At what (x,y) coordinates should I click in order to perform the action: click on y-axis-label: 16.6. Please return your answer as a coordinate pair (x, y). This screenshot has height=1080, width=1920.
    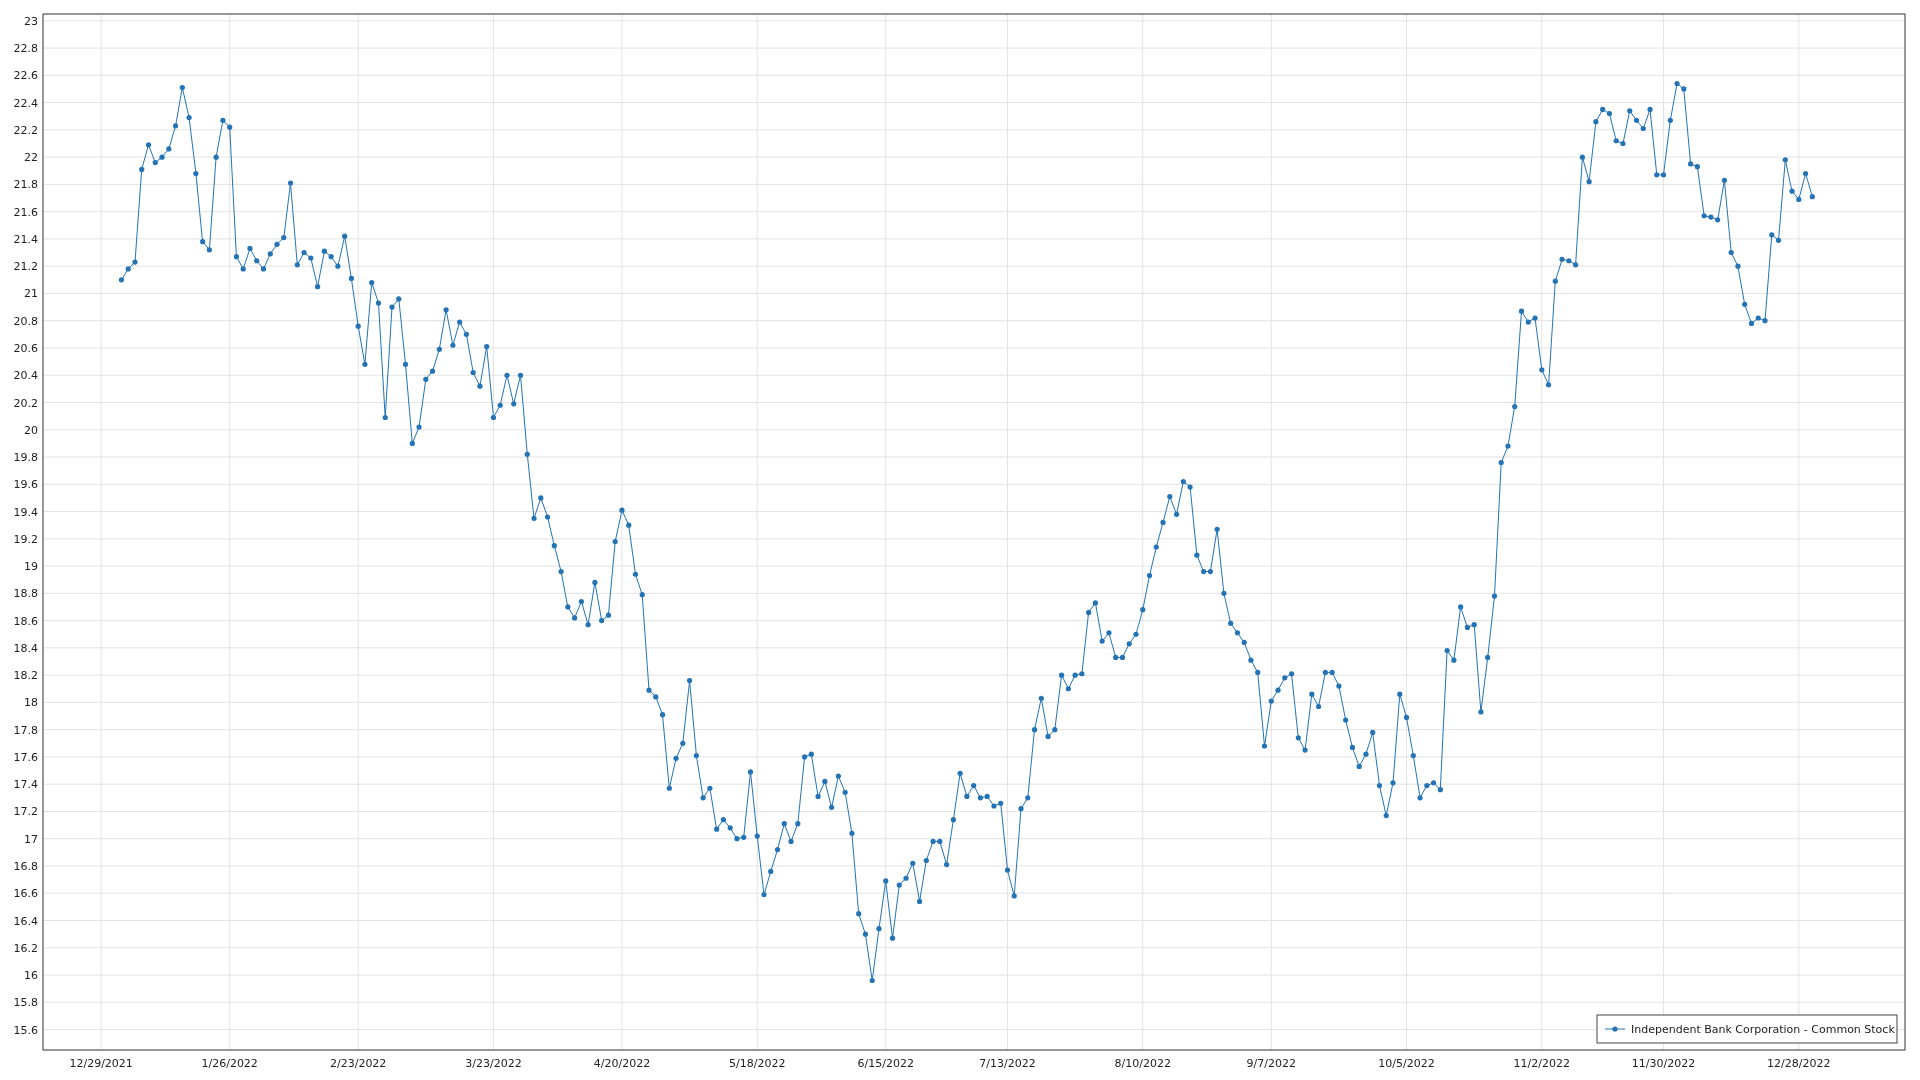
    Looking at the image, I should click on (25, 894).